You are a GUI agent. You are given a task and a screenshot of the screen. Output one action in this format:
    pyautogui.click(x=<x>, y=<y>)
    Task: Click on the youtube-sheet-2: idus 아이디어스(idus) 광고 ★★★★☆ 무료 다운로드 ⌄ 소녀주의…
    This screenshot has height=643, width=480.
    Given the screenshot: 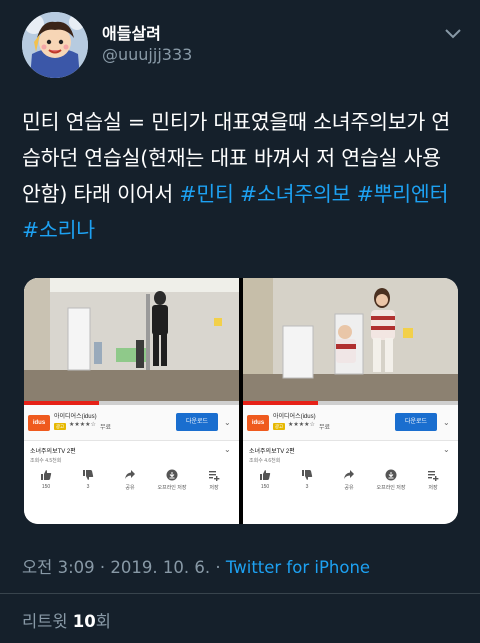 What is the action you would take?
    pyautogui.click(x=350, y=464)
    